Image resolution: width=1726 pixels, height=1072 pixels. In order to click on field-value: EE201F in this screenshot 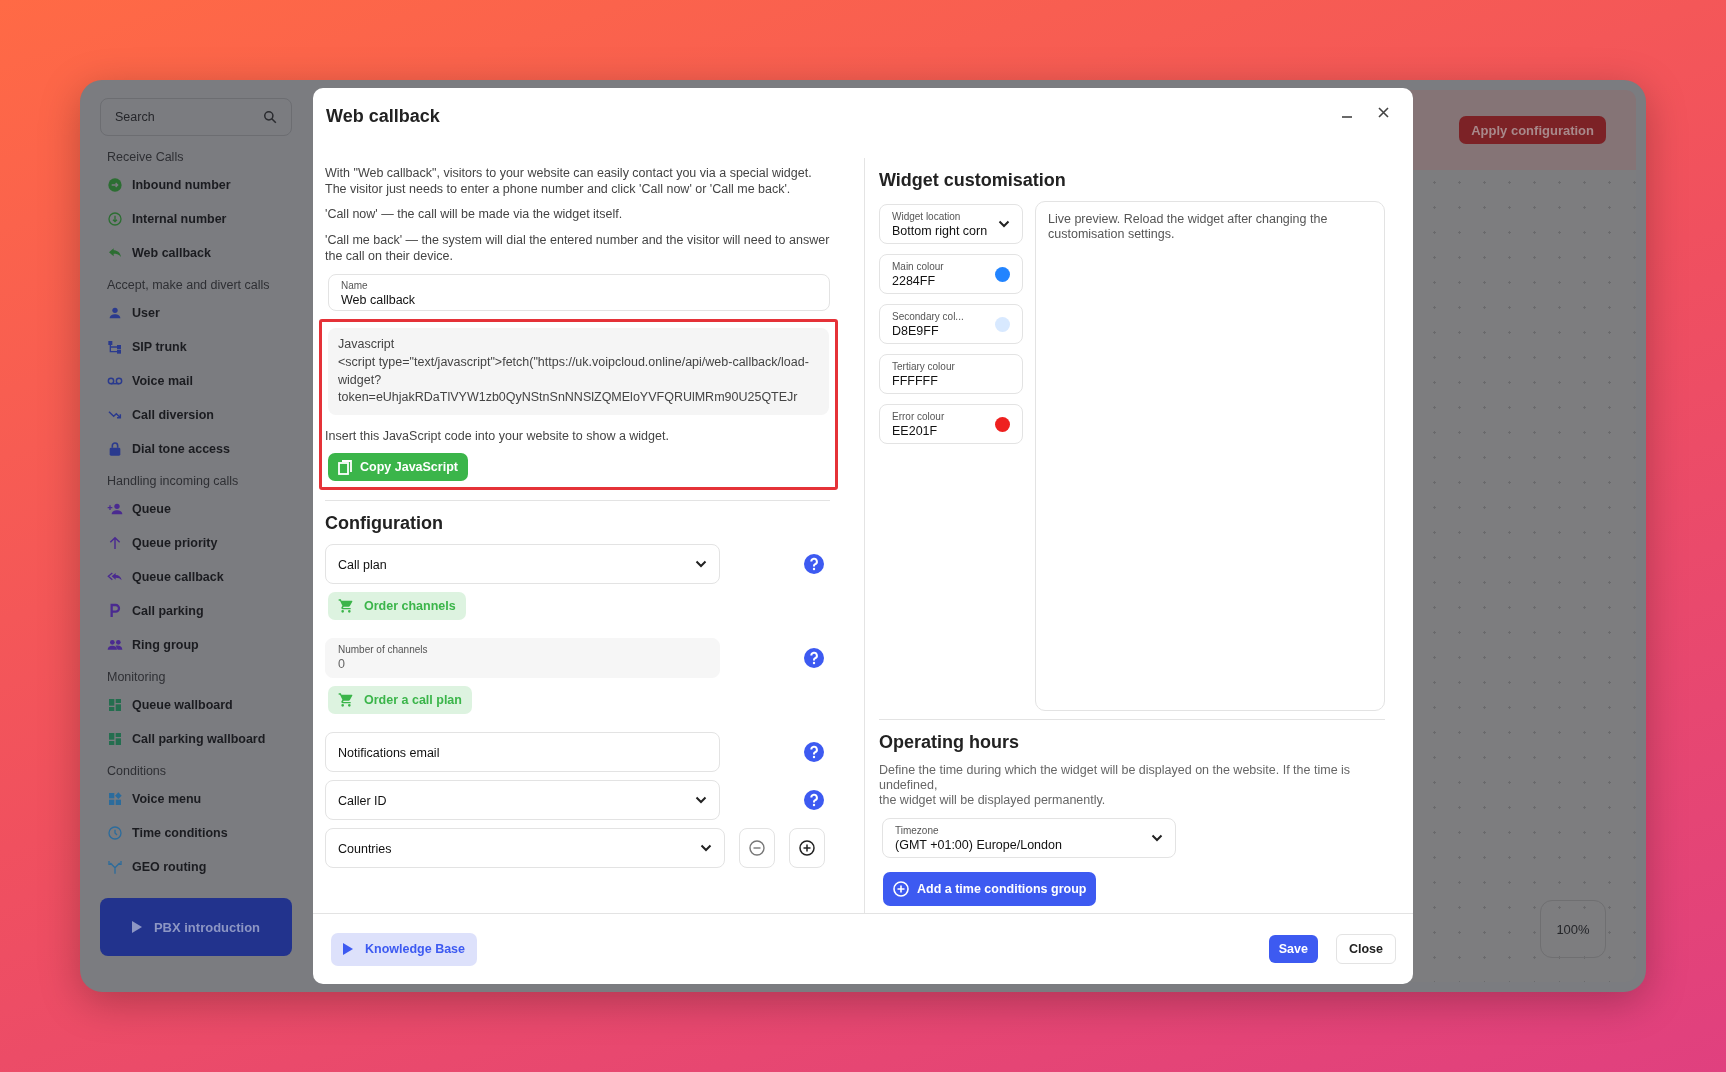, I will do `click(915, 430)`.